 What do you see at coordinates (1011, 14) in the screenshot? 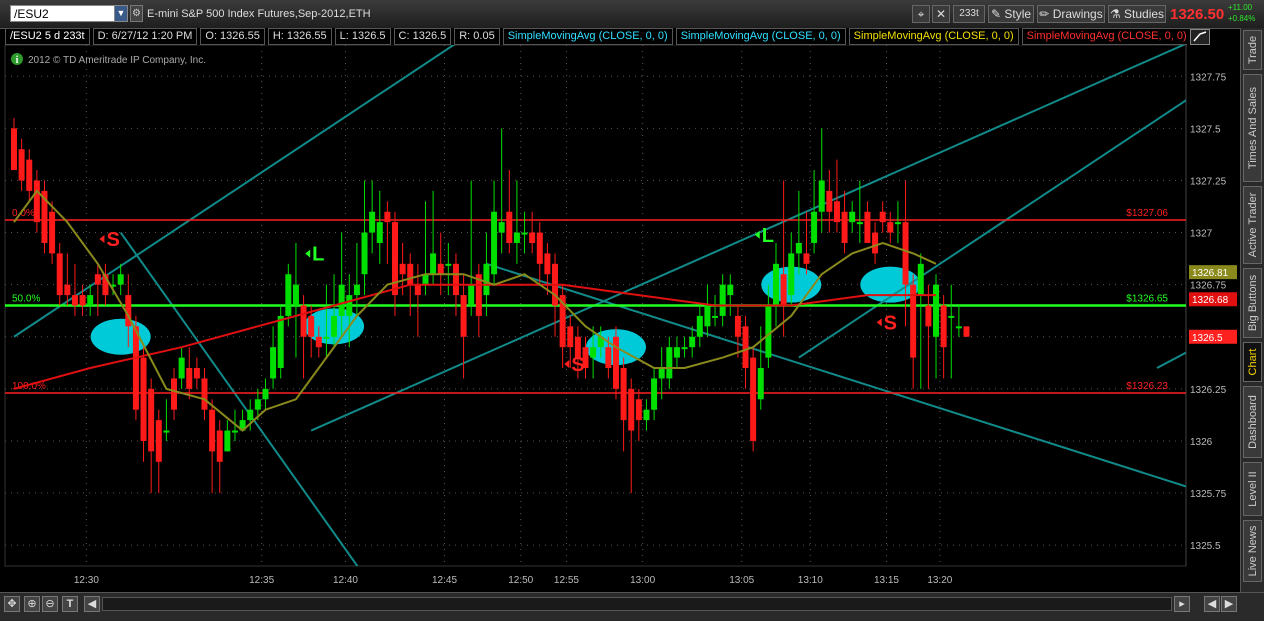
I see `style-button: ✎ Style` at bounding box center [1011, 14].